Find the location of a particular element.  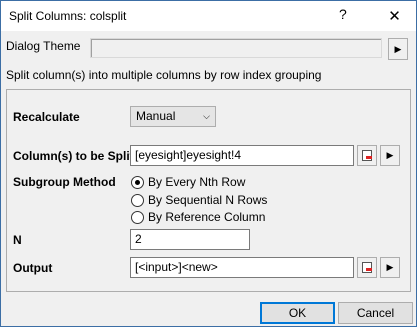

title-bar: Split Columns: colsplit ? ✕ is located at coordinates (208, 16).